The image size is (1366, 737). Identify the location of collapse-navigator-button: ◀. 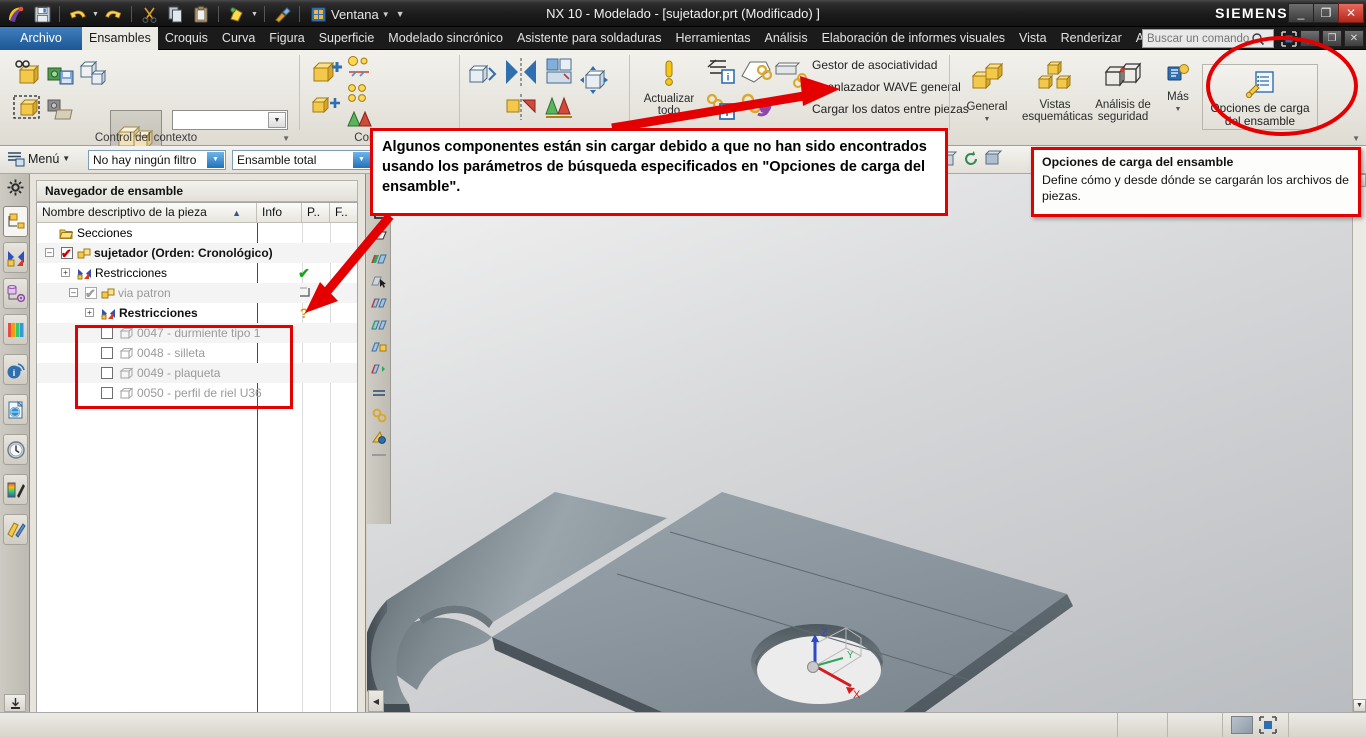
(376, 701).